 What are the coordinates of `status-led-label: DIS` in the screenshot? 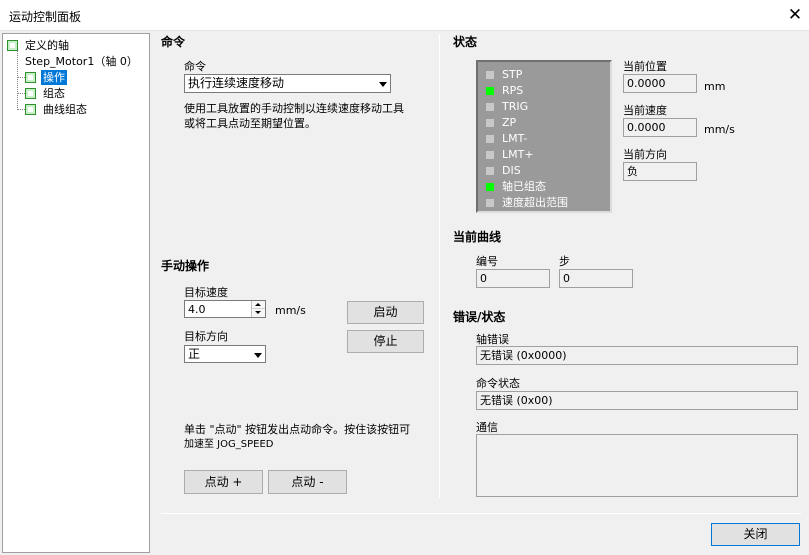 It's located at (511, 170).